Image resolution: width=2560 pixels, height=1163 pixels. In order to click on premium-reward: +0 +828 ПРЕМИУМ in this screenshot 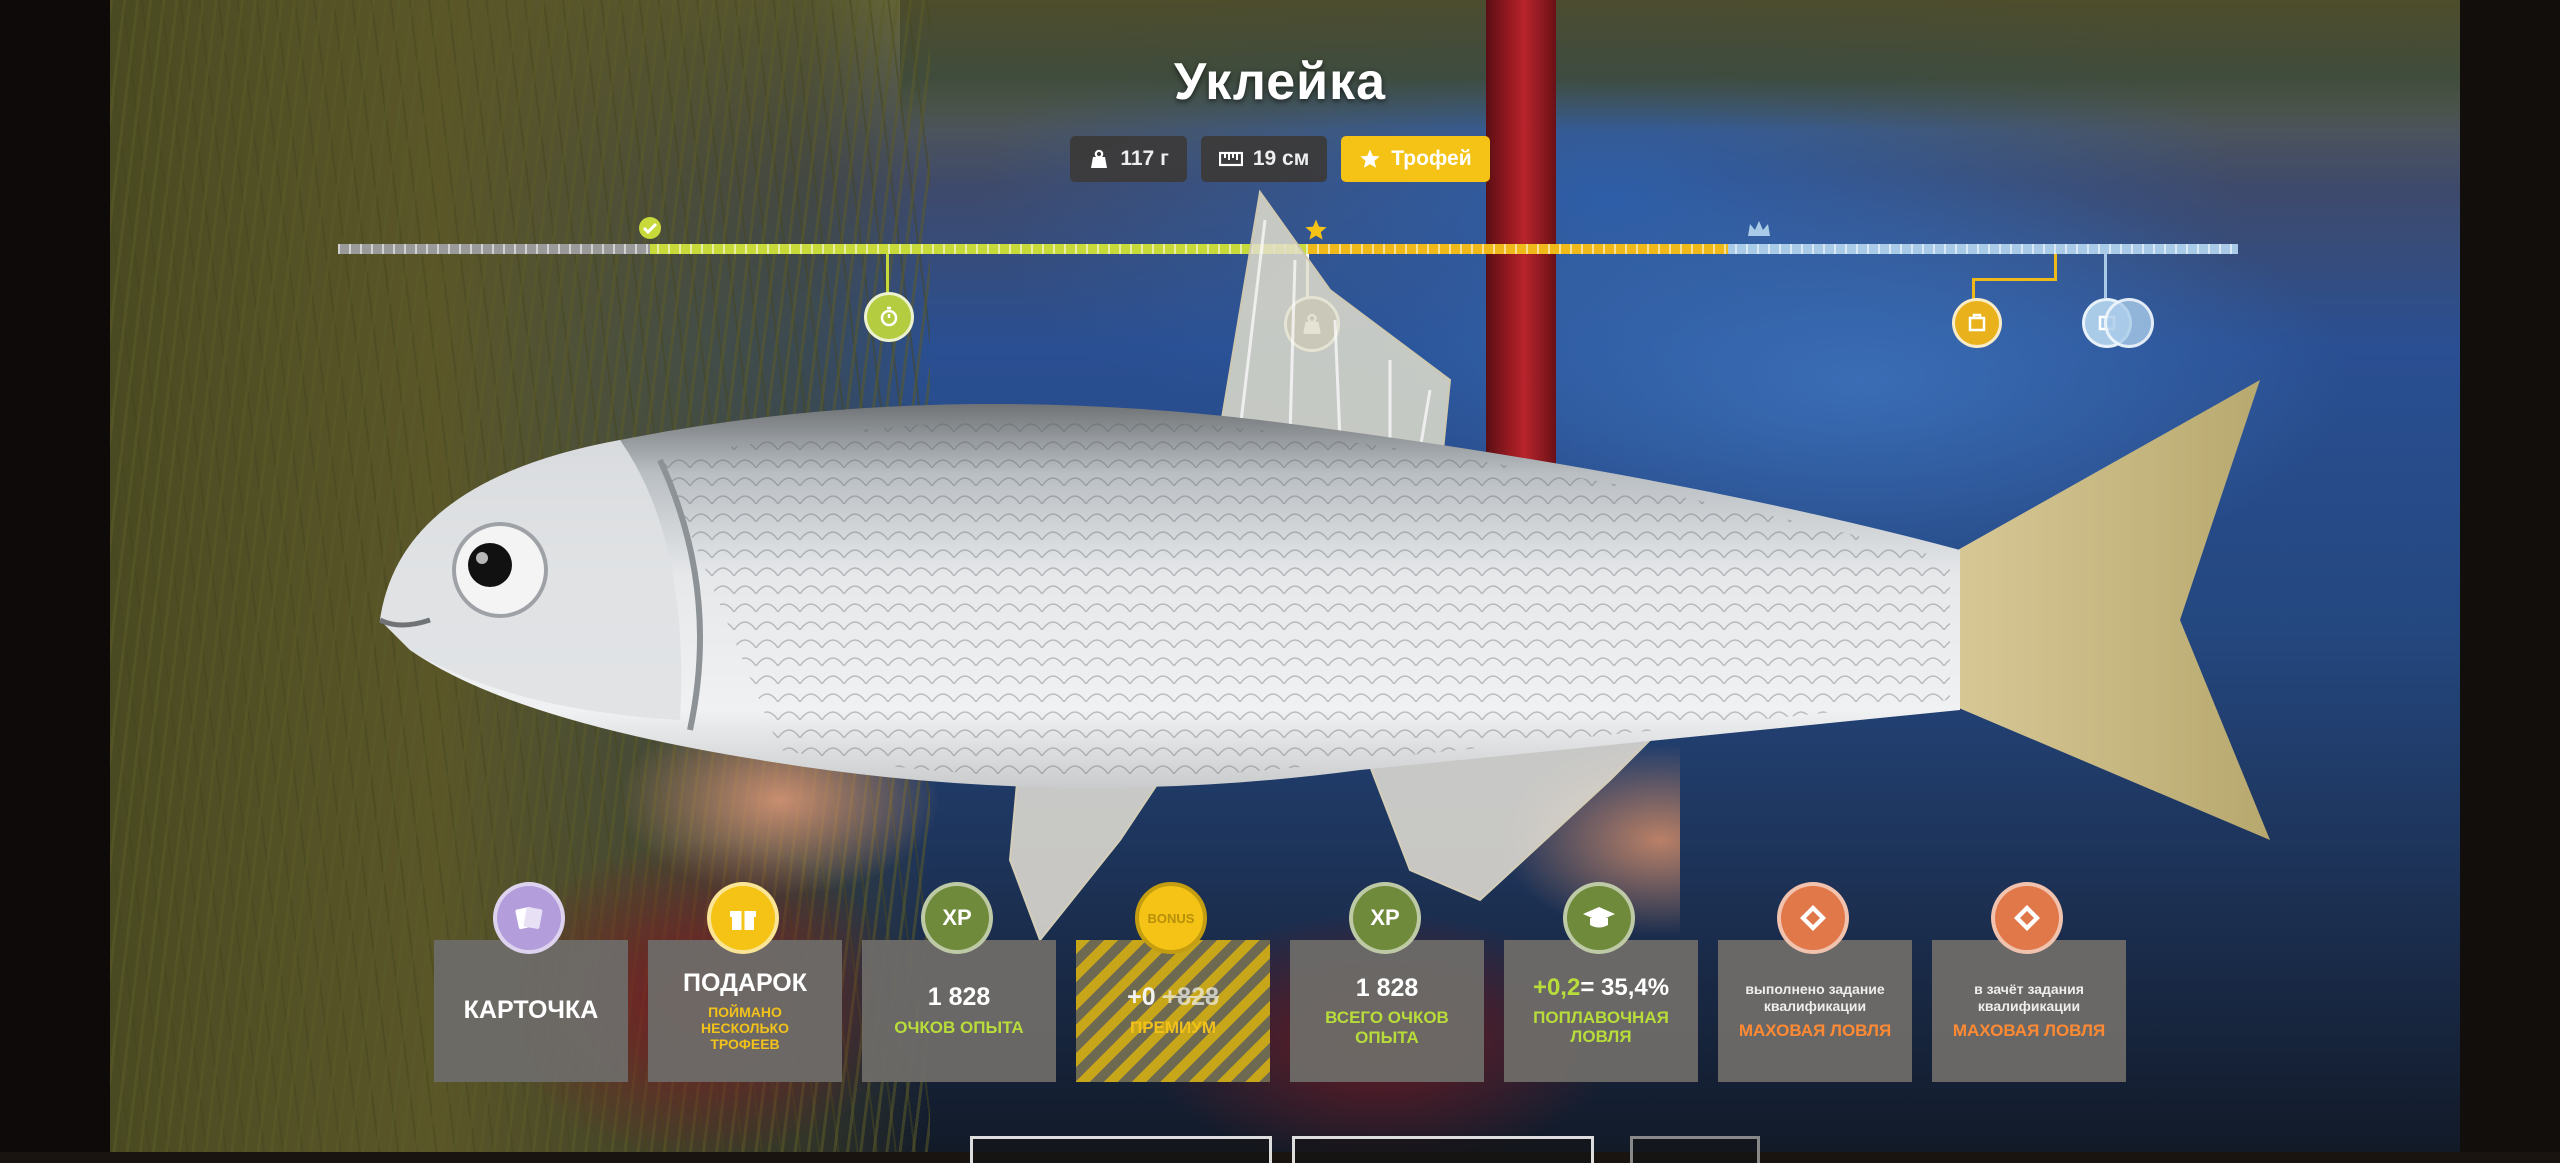, I will do `click(1173, 1011)`.